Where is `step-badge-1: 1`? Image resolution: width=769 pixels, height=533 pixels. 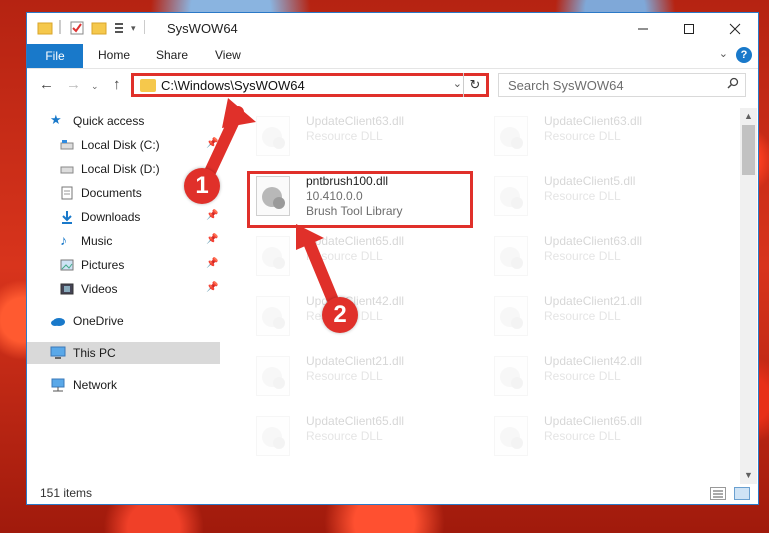 step-badge-1: 1 is located at coordinates (202, 186).